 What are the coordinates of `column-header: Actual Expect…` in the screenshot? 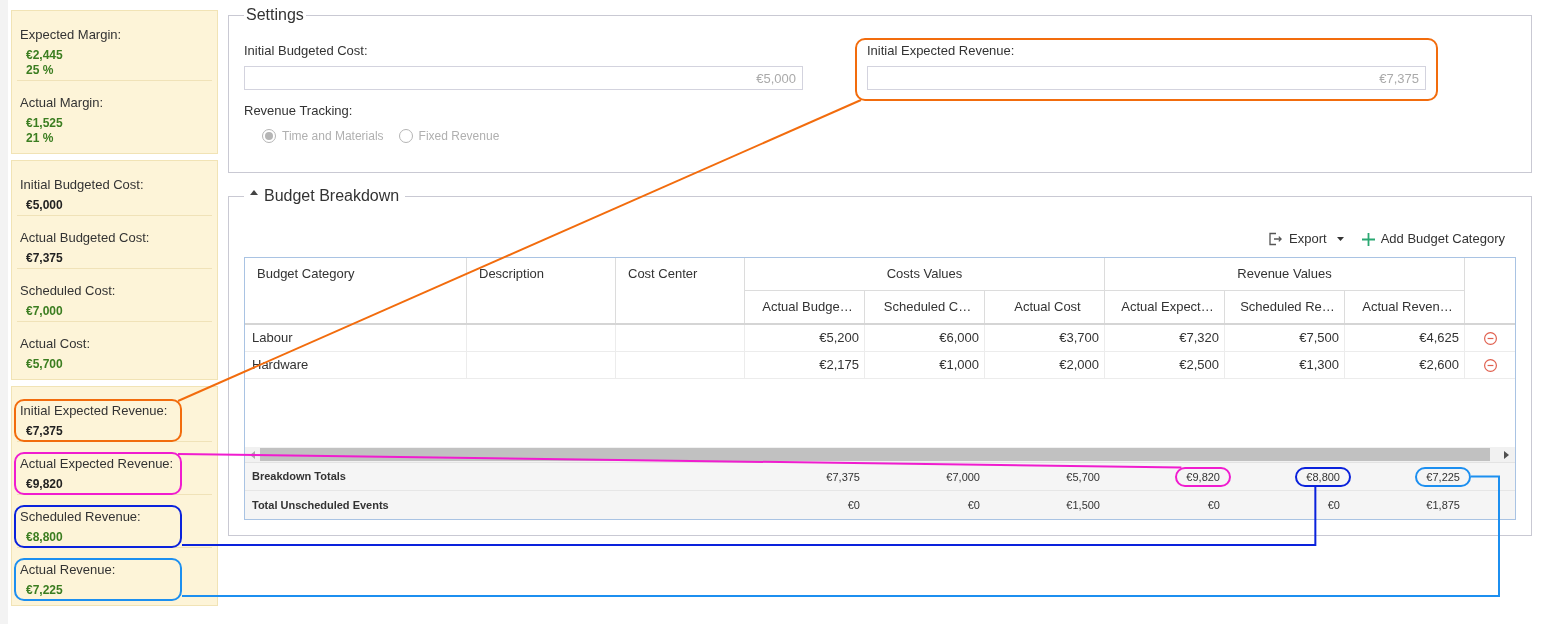 It's located at (1165, 307).